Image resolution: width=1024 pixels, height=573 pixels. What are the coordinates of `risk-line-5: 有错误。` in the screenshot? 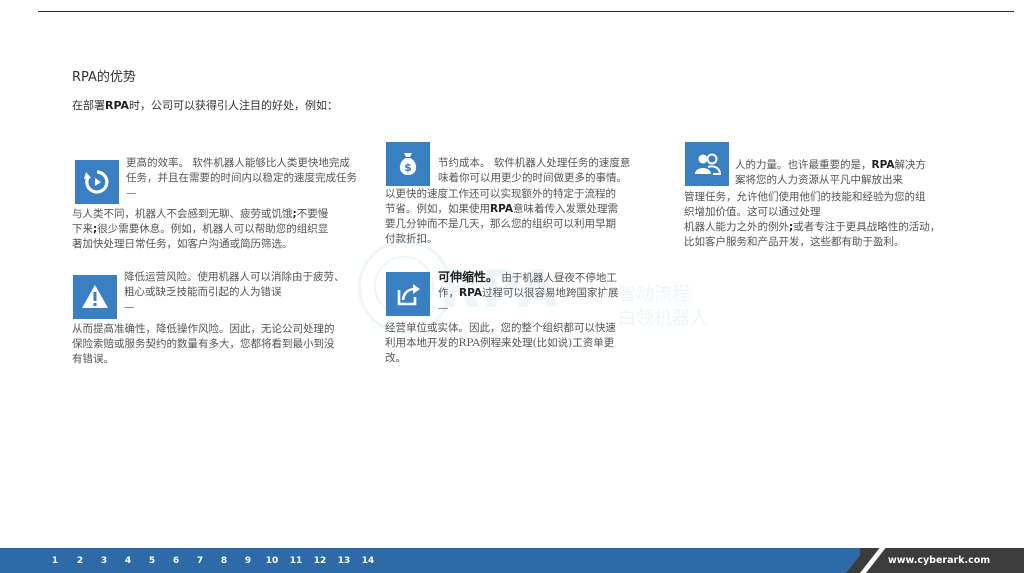 It's located at (93, 359).